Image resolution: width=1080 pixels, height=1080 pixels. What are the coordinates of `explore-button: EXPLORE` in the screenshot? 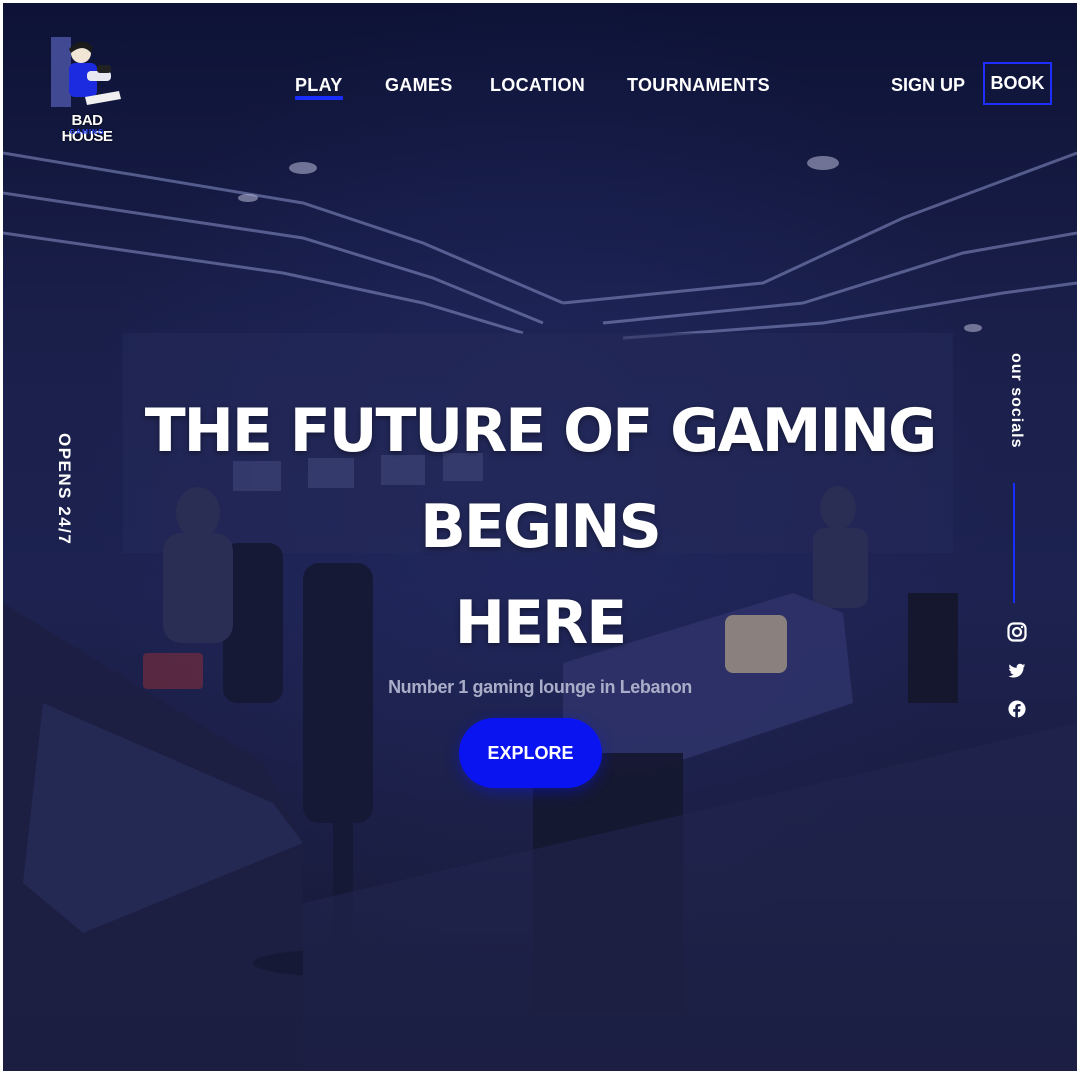 It's located at (530, 753).